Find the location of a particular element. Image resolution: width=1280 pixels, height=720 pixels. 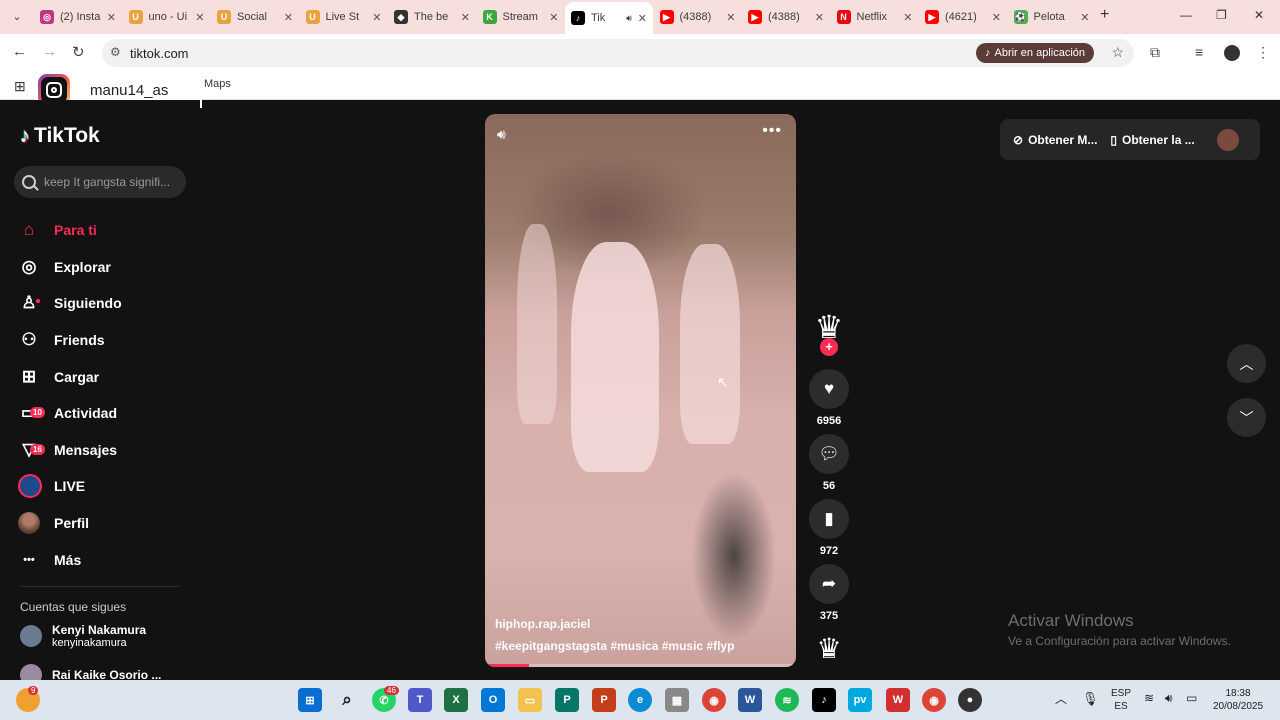

creator-avatar-button: ♛ + is located at coordinates (829, 333).